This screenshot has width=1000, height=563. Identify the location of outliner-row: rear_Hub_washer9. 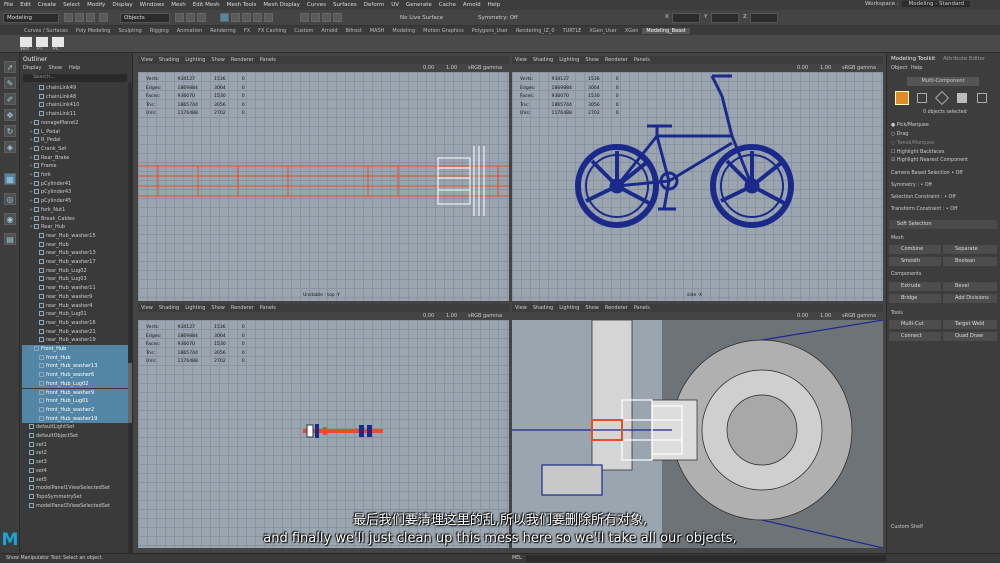
(76, 297).